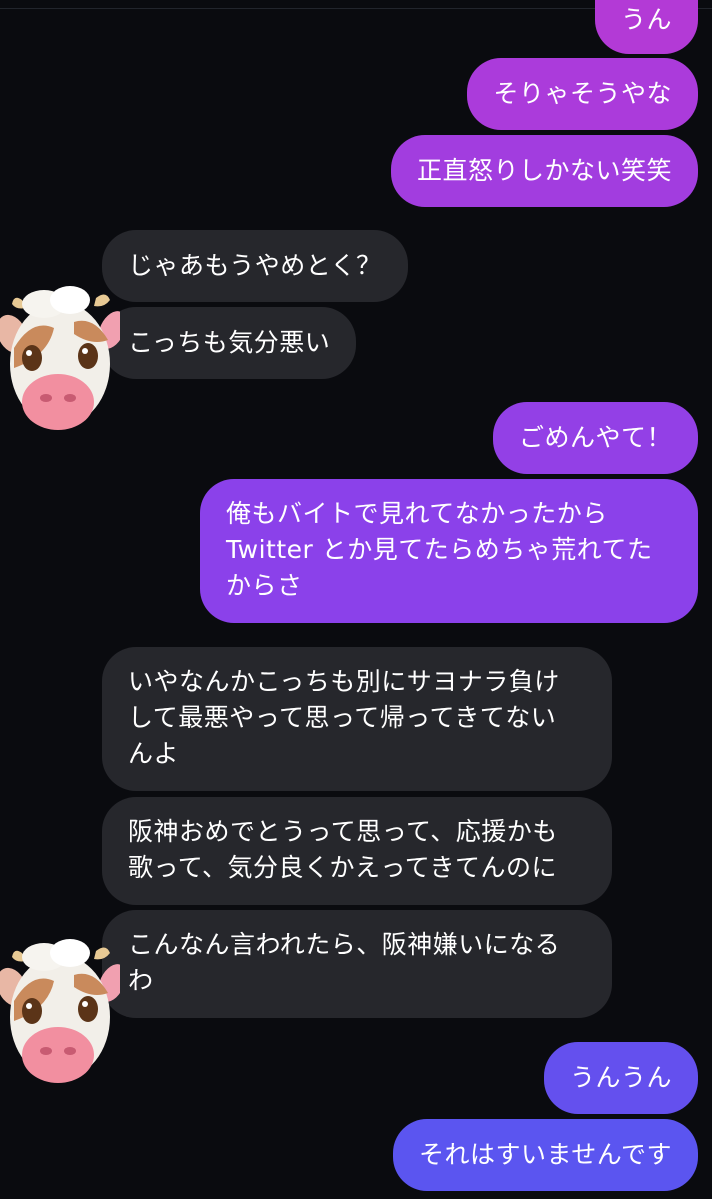  What do you see at coordinates (357, 964) in the screenshot?
I see `message-bubble-received: こんなん言われたら、阪神嫌いになる わ` at bounding box center [357, 964].